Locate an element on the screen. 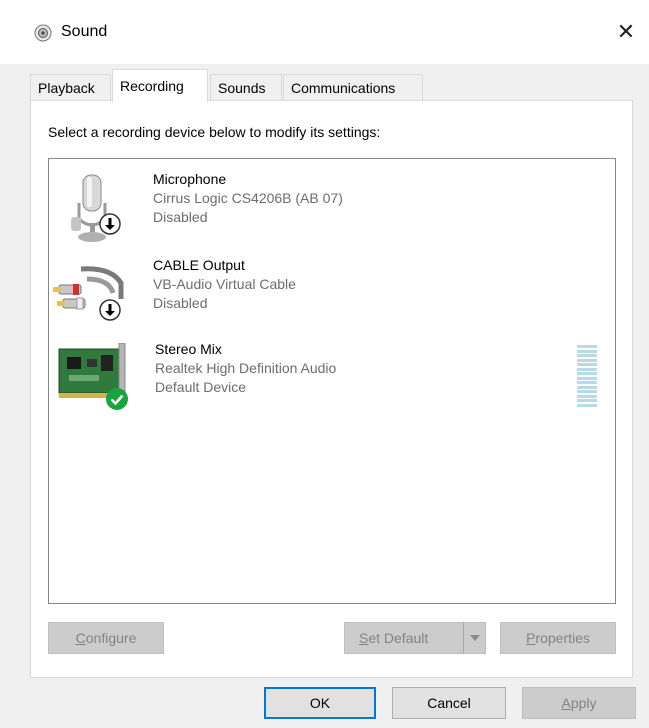  configure-button: Configure is located at coordinates (106, 638).